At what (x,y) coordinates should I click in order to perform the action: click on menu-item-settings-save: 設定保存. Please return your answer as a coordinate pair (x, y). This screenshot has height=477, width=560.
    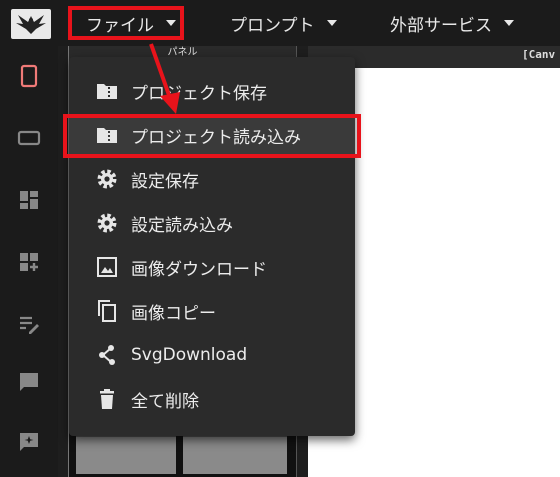
    Looking at the image, I should click on (212, 179).